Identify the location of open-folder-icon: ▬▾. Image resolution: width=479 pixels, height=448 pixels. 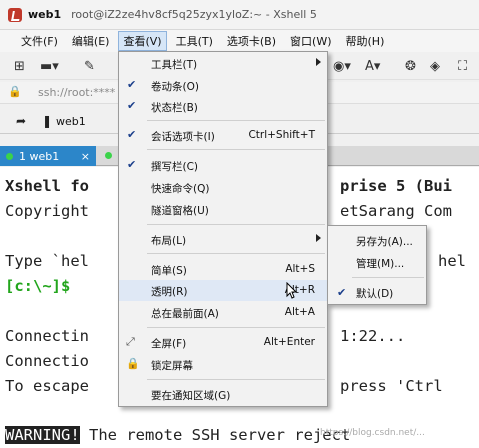
(49, 67).